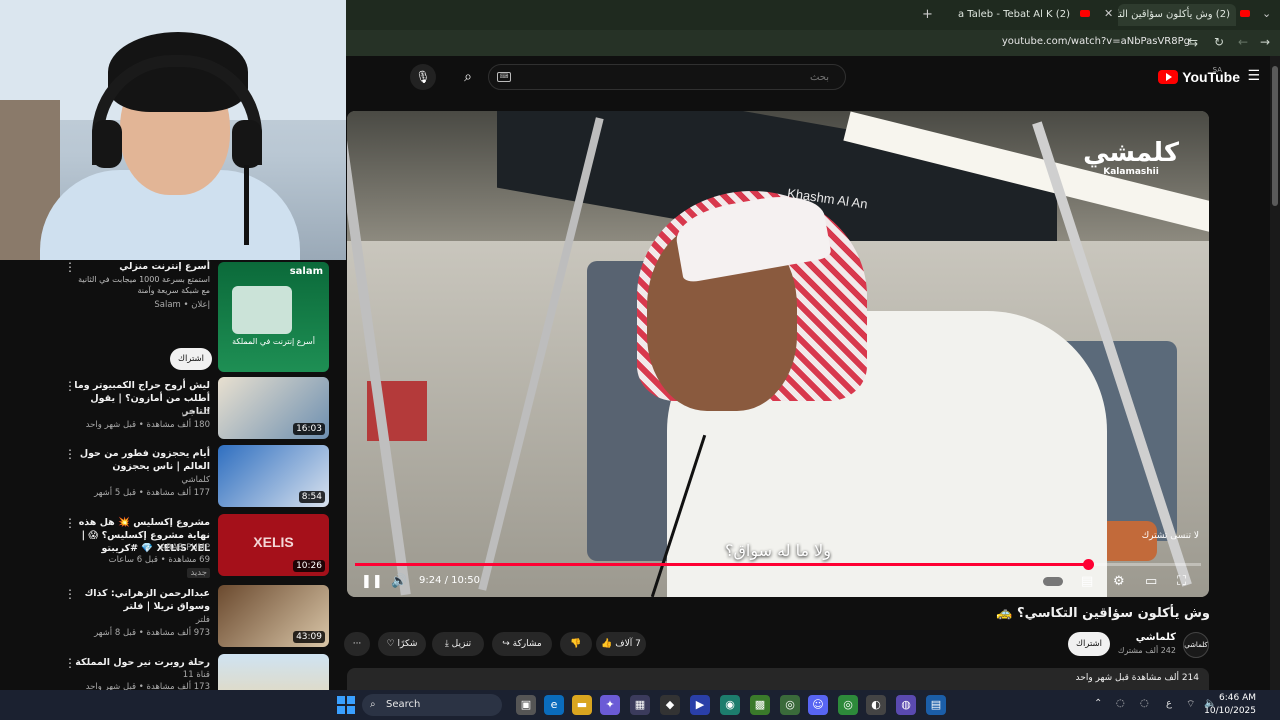 Image resolution: width=1280 pixels, height=720 pixels. I want to click on edge-browser-icon: e, so click(554, 705).